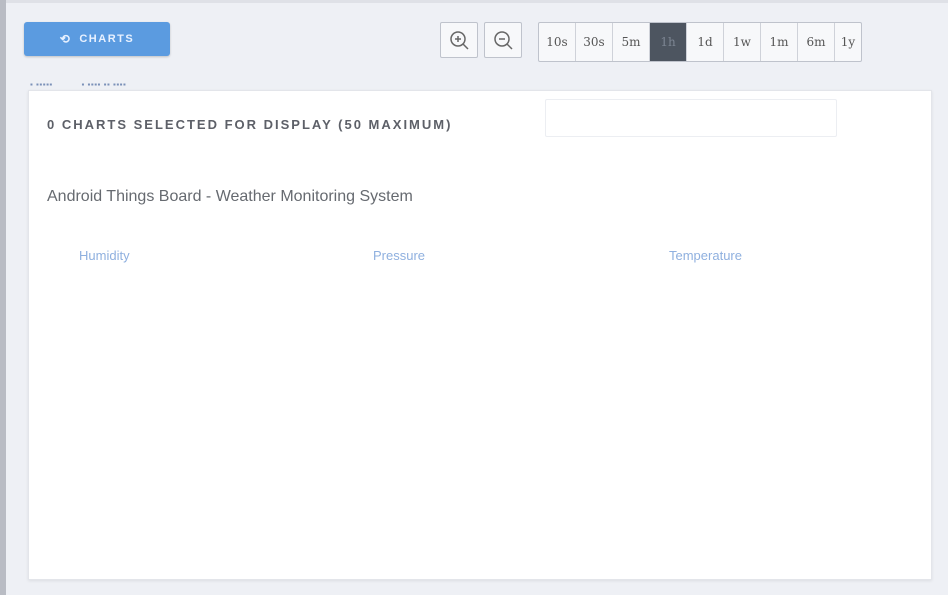 Image resolution: width=948 pixels, height=595 pixels. What do you see at coordinates (104, 255) in the screenshot?
I see `chart-link-humidity: Humidity` at bounding box center [104, 255].